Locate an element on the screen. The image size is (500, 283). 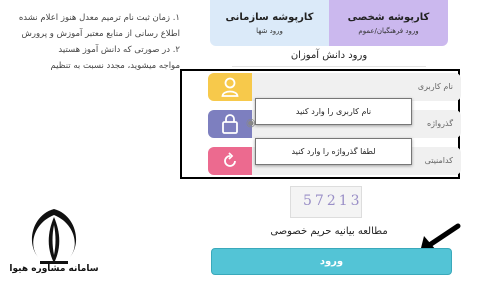
tab-organizational-title: کارپوشه سازمانی is located at coordinates (269, 17).